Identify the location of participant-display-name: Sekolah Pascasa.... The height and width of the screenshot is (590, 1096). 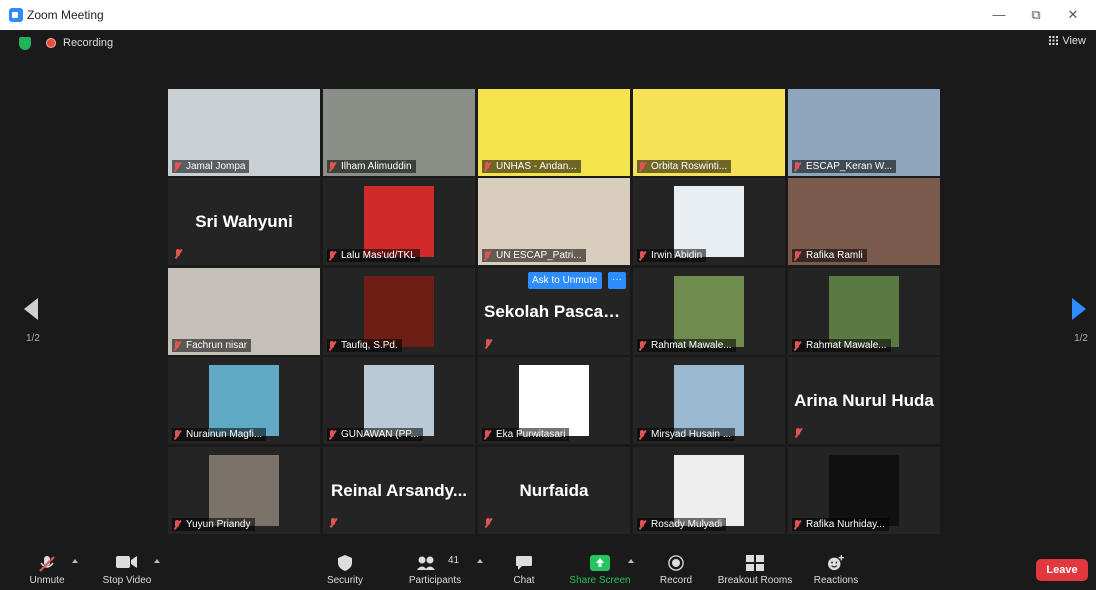
(557, 311).